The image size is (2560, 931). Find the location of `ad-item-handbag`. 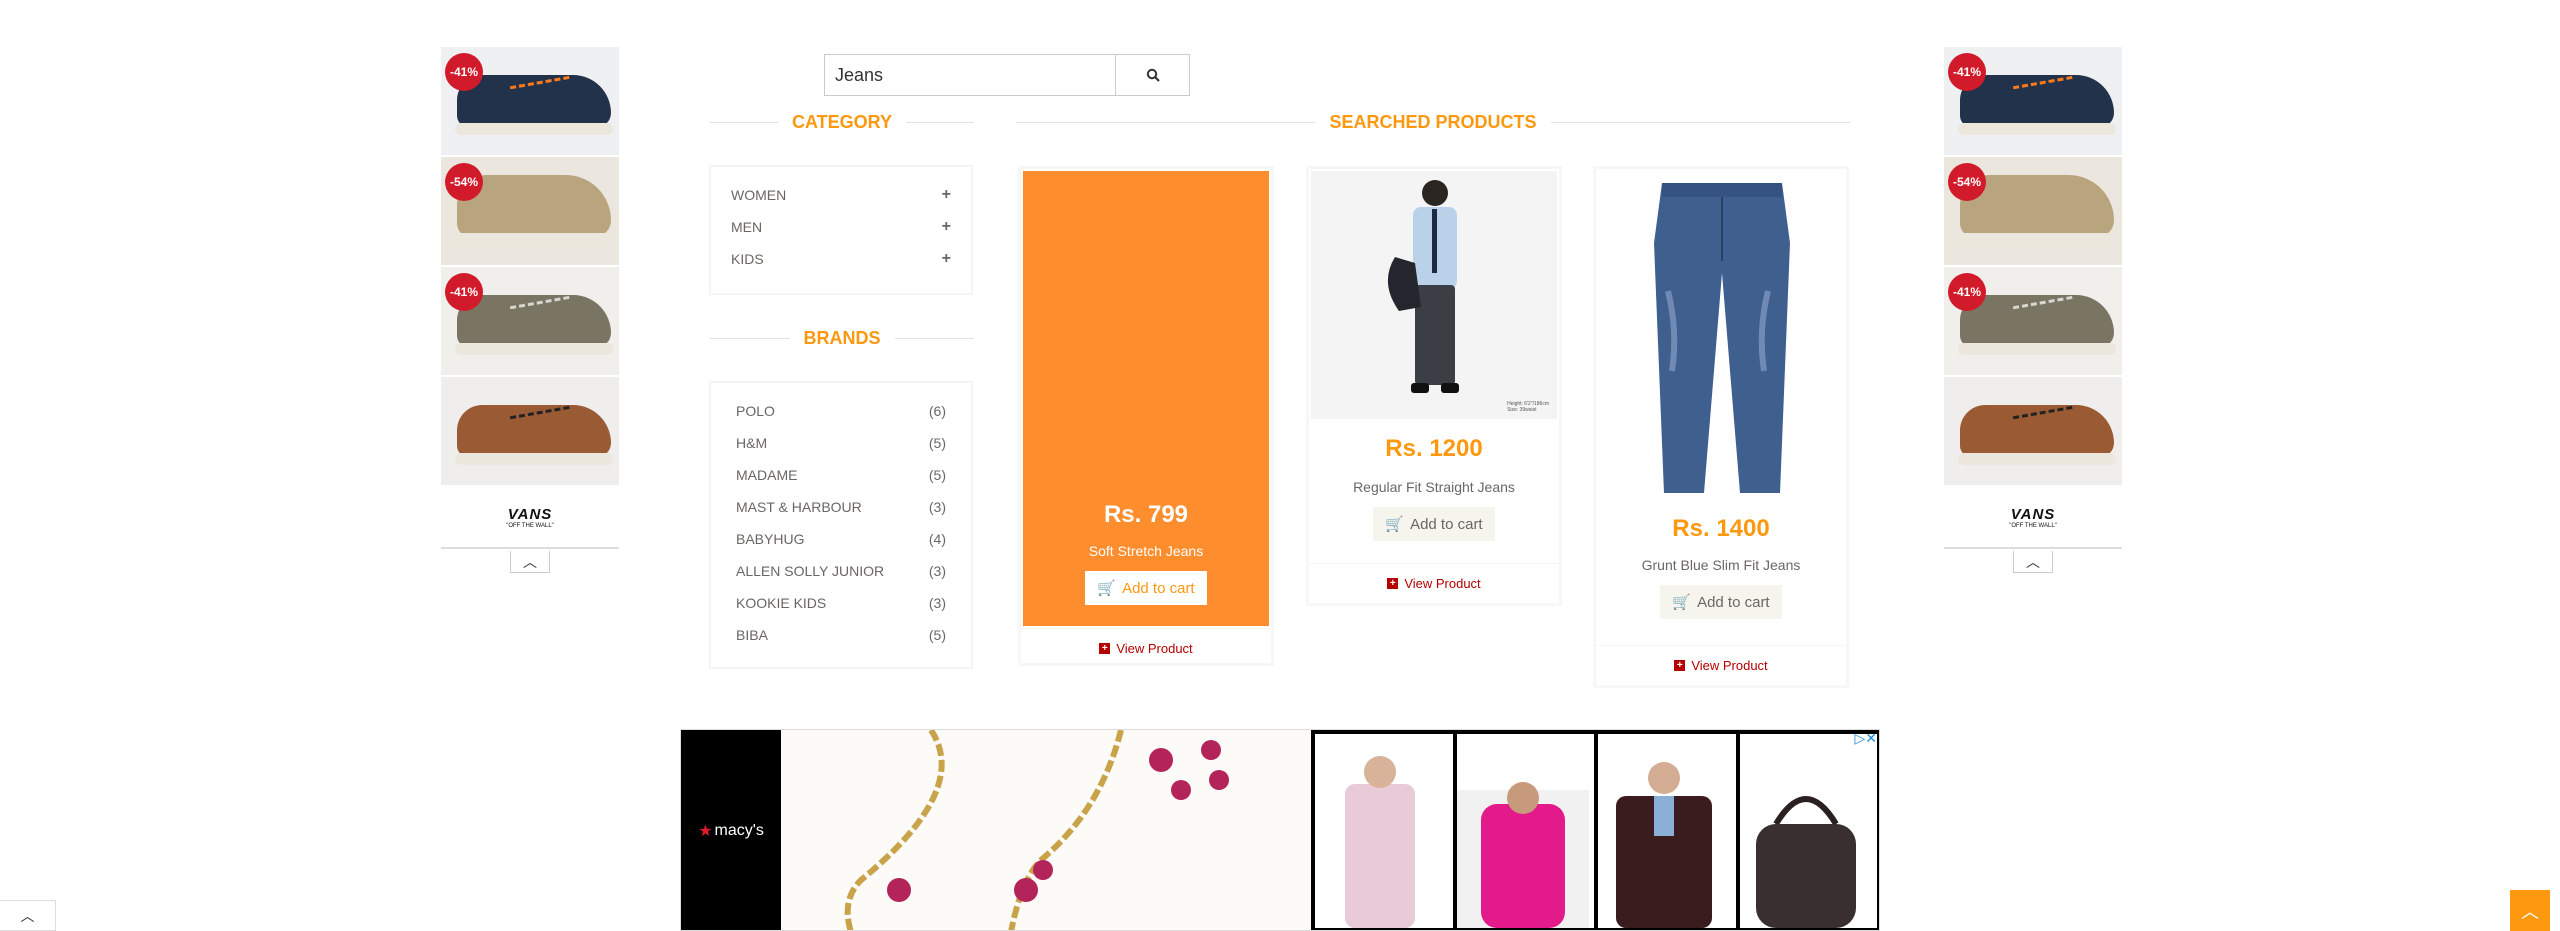

ad-item-handbag is located at coordinates (1808, 831).